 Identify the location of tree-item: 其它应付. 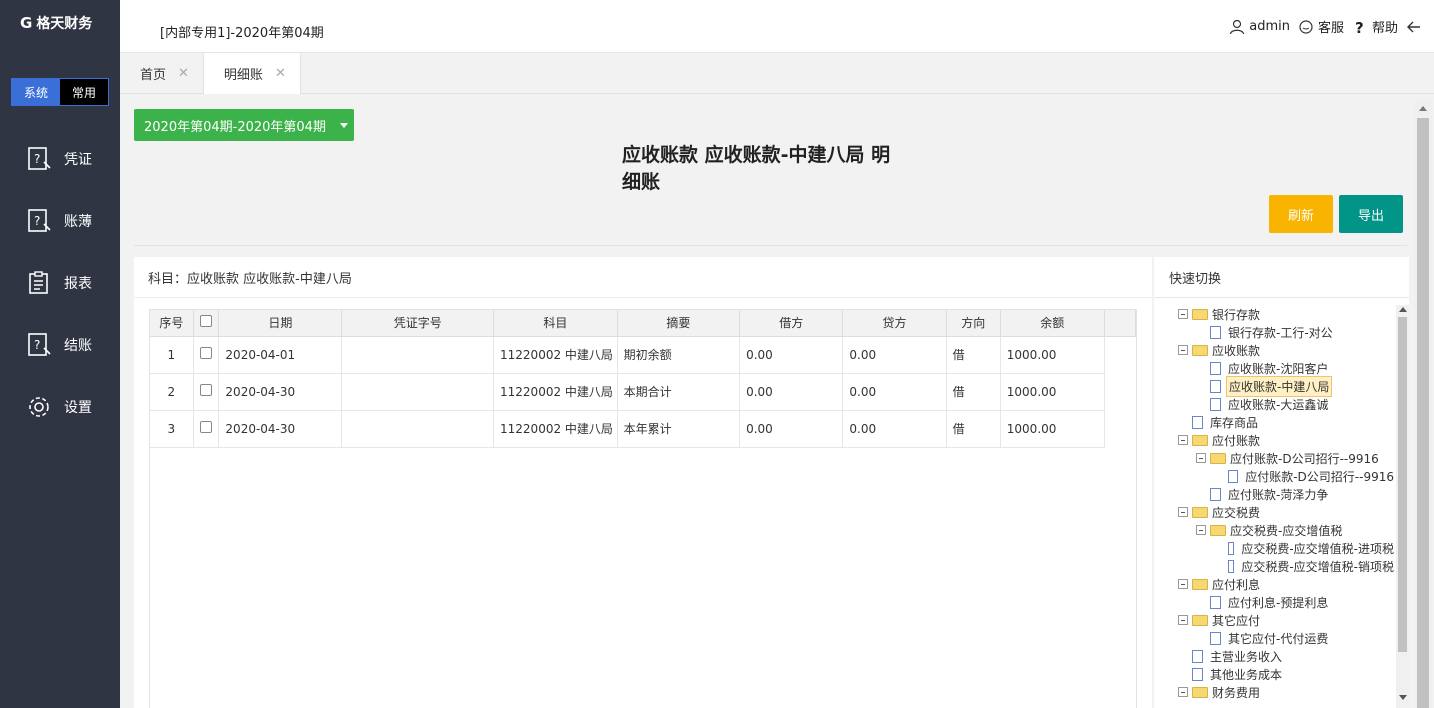
(1275, 620).